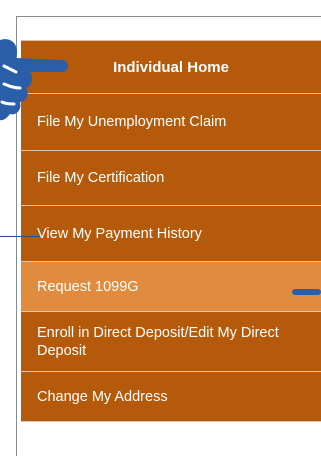  What do you see at coordinates (171, 286) in the screenshot?
I see `menu-item-request-1099g: Request 1099G` at bounding box center [171, 286].